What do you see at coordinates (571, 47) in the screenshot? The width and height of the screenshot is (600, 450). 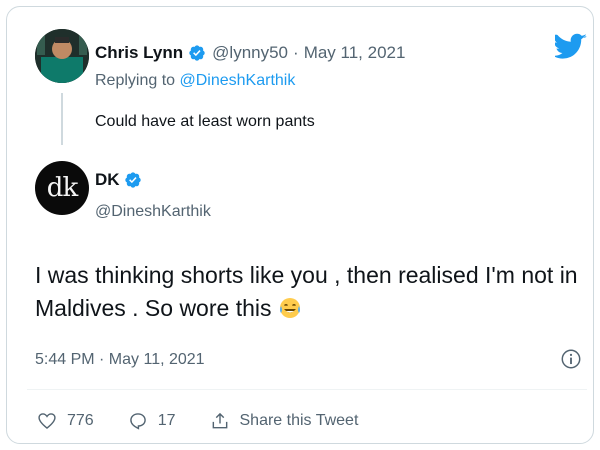 I see `twitter-logo-icon` at bounding box center [571, 47].